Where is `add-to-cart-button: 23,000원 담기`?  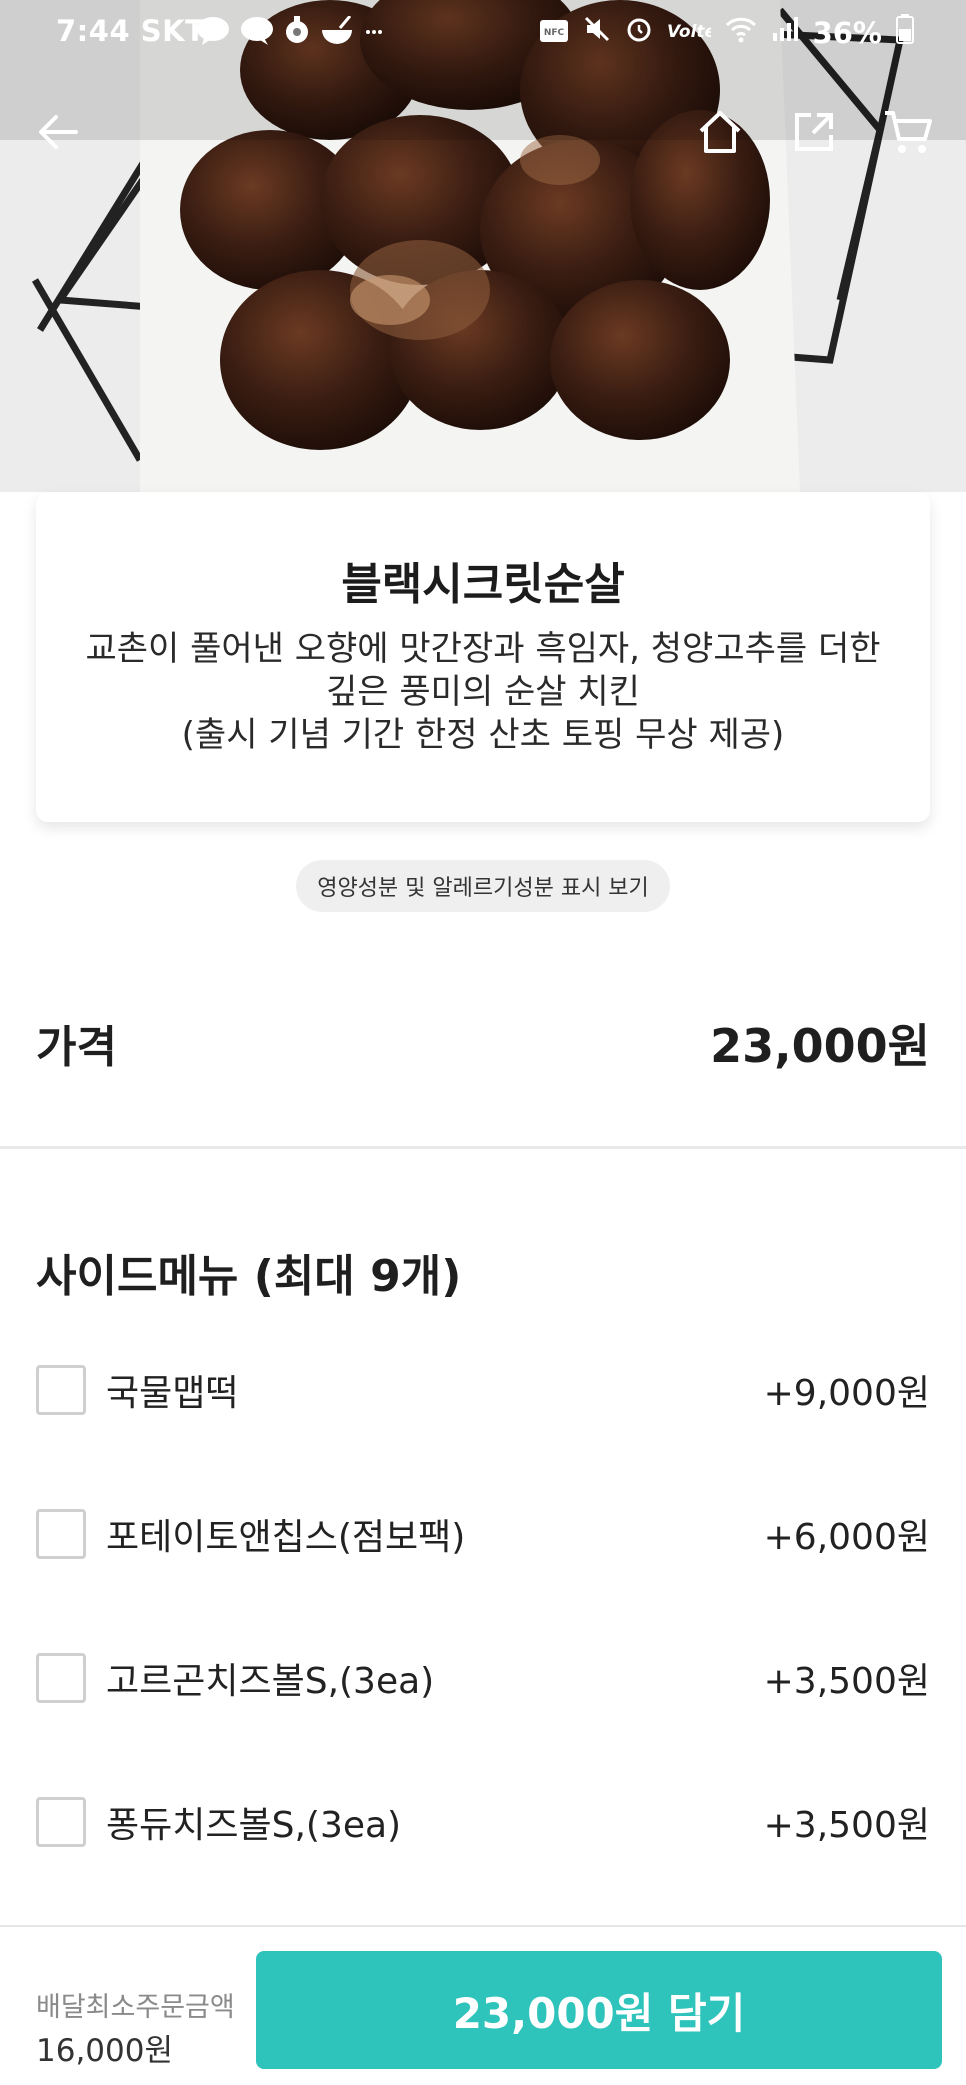
add-to-cart-button: 23,000원 담기 is located at coordinates (599, 2010).